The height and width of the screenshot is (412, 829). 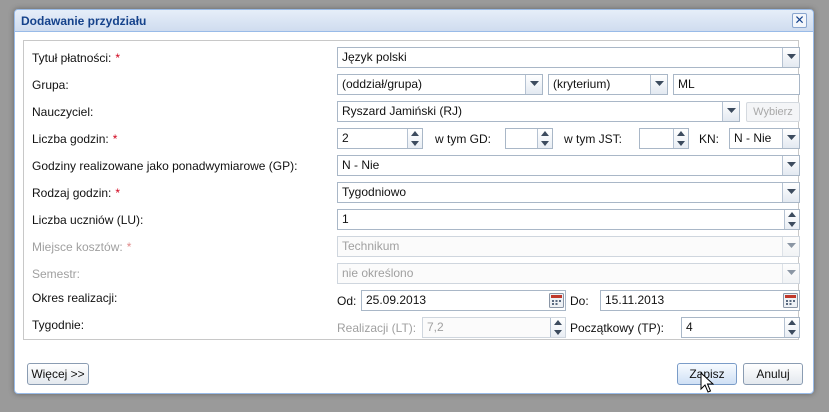 I want to click on tp-spinner, so click(x=791, y=327).